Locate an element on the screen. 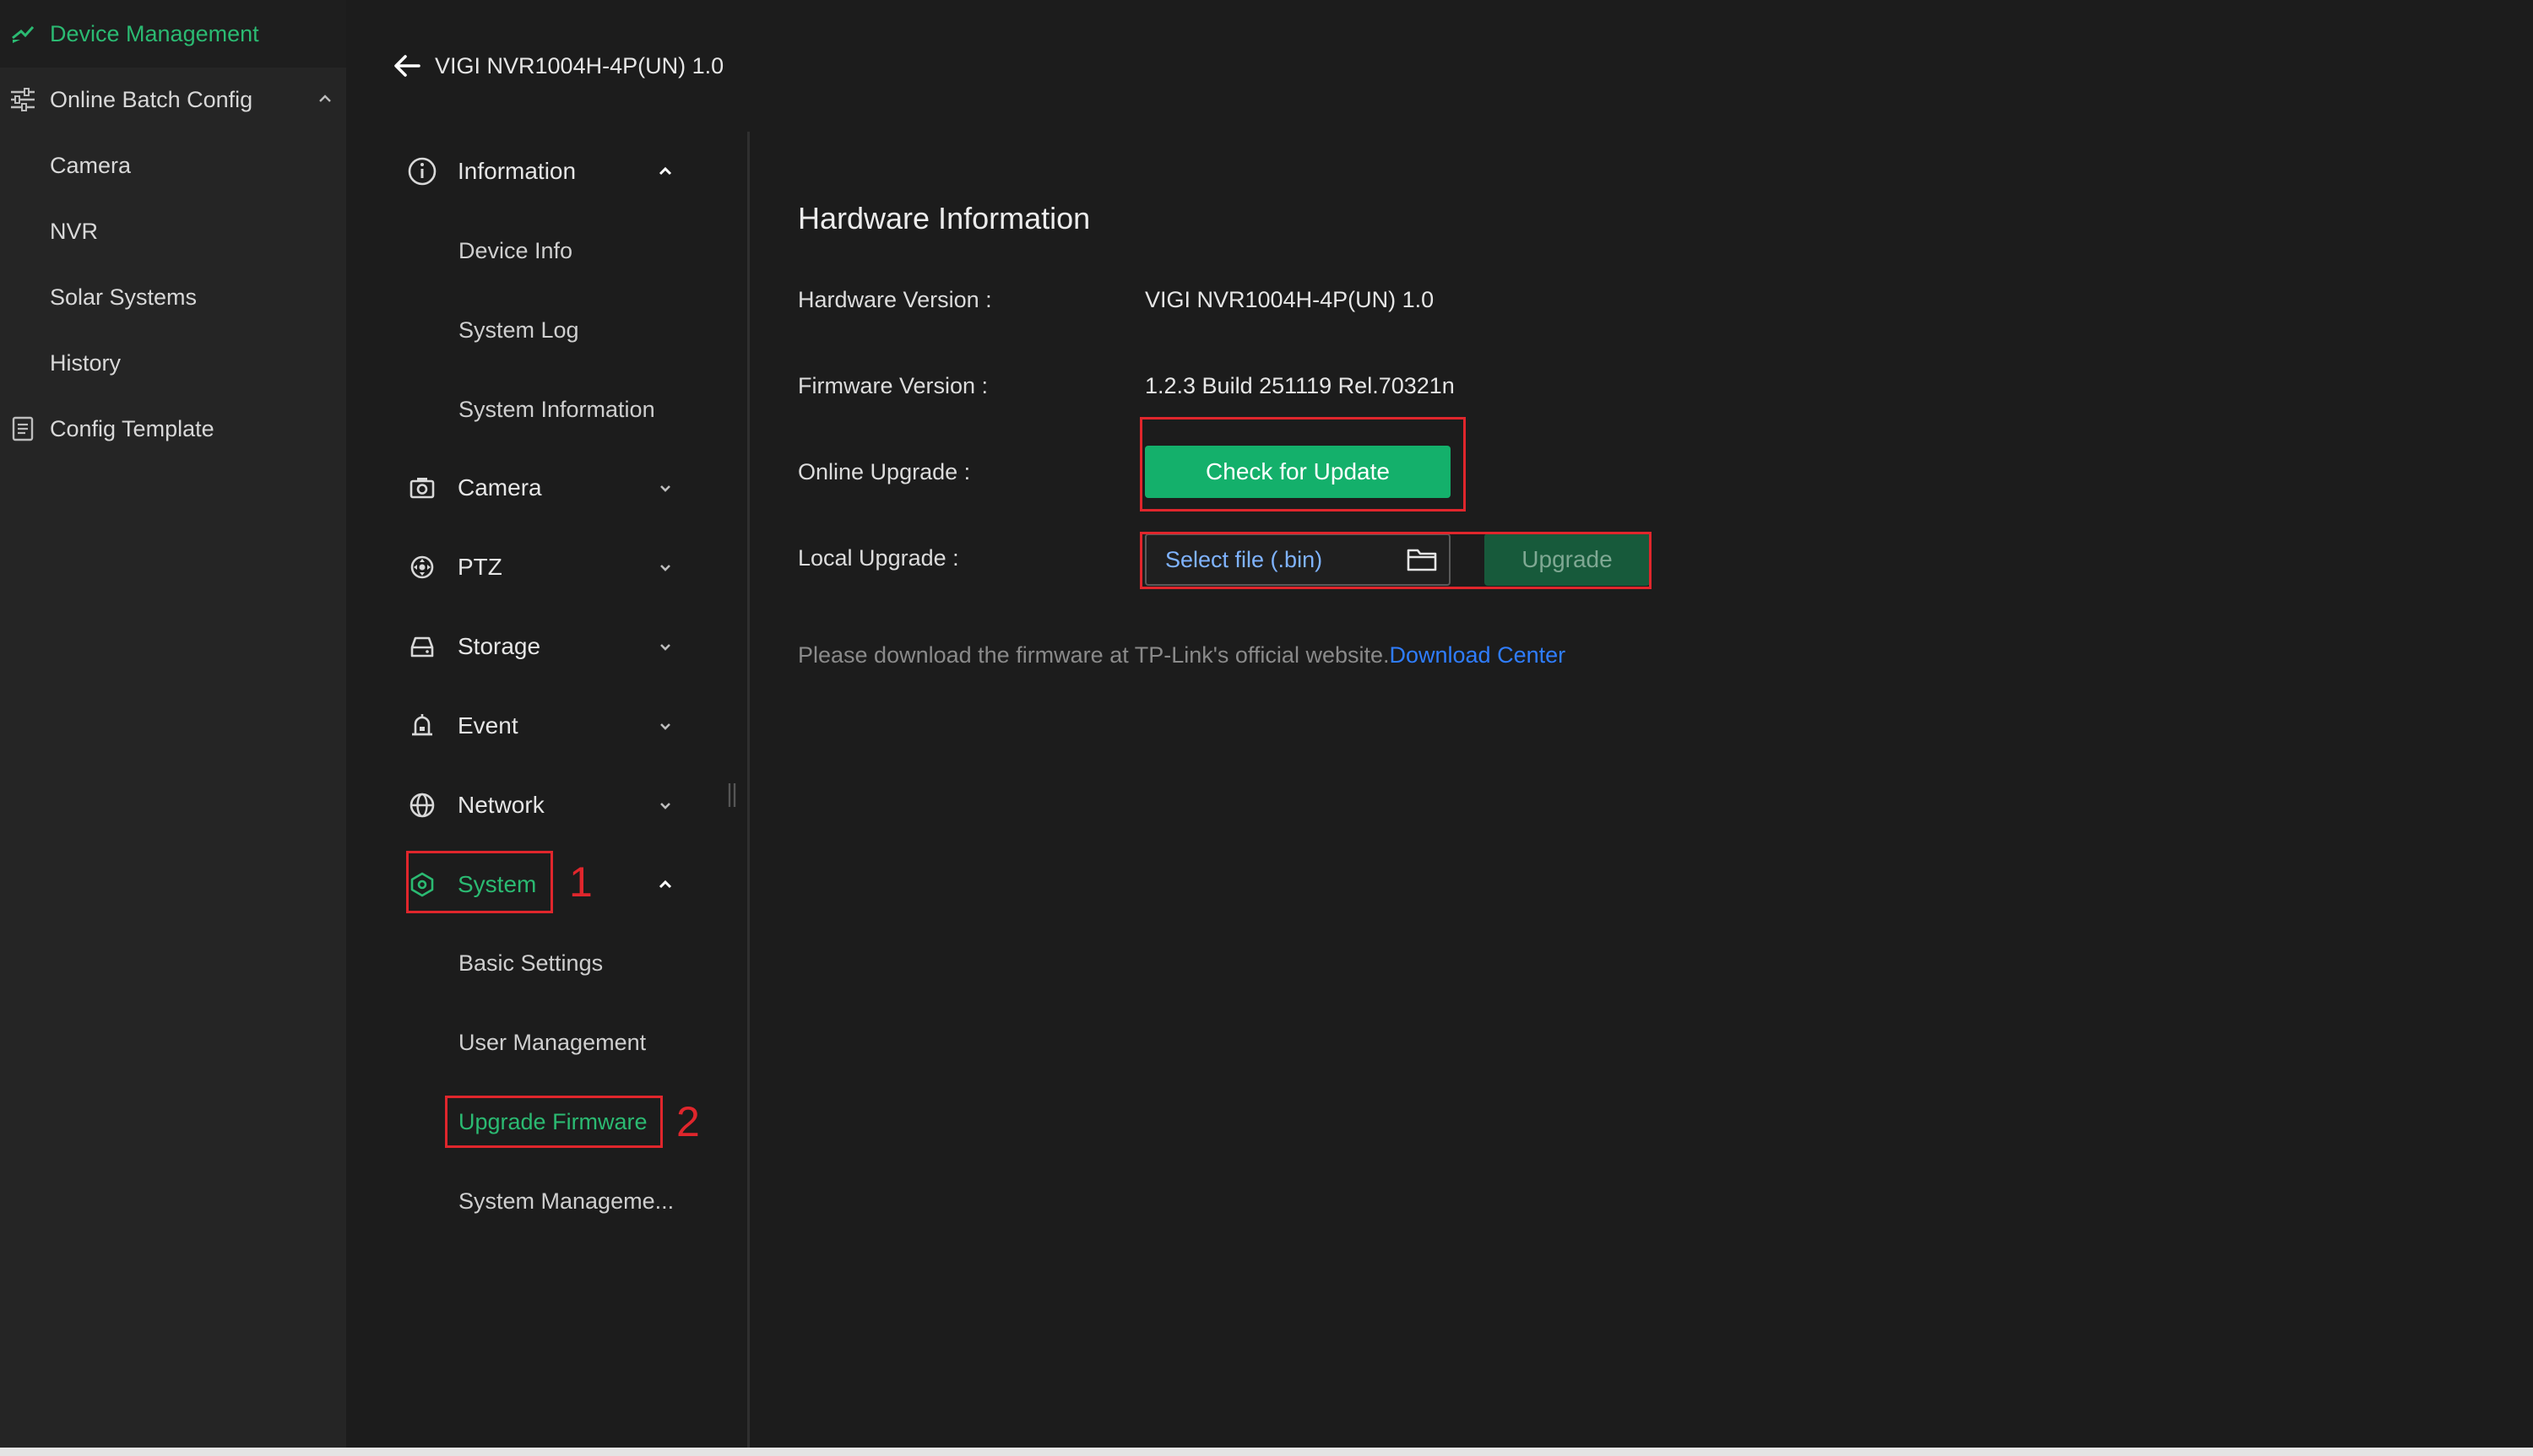 The image size is (2533, 1456). nav-label: User Management is located at coordinates (553, 1042).